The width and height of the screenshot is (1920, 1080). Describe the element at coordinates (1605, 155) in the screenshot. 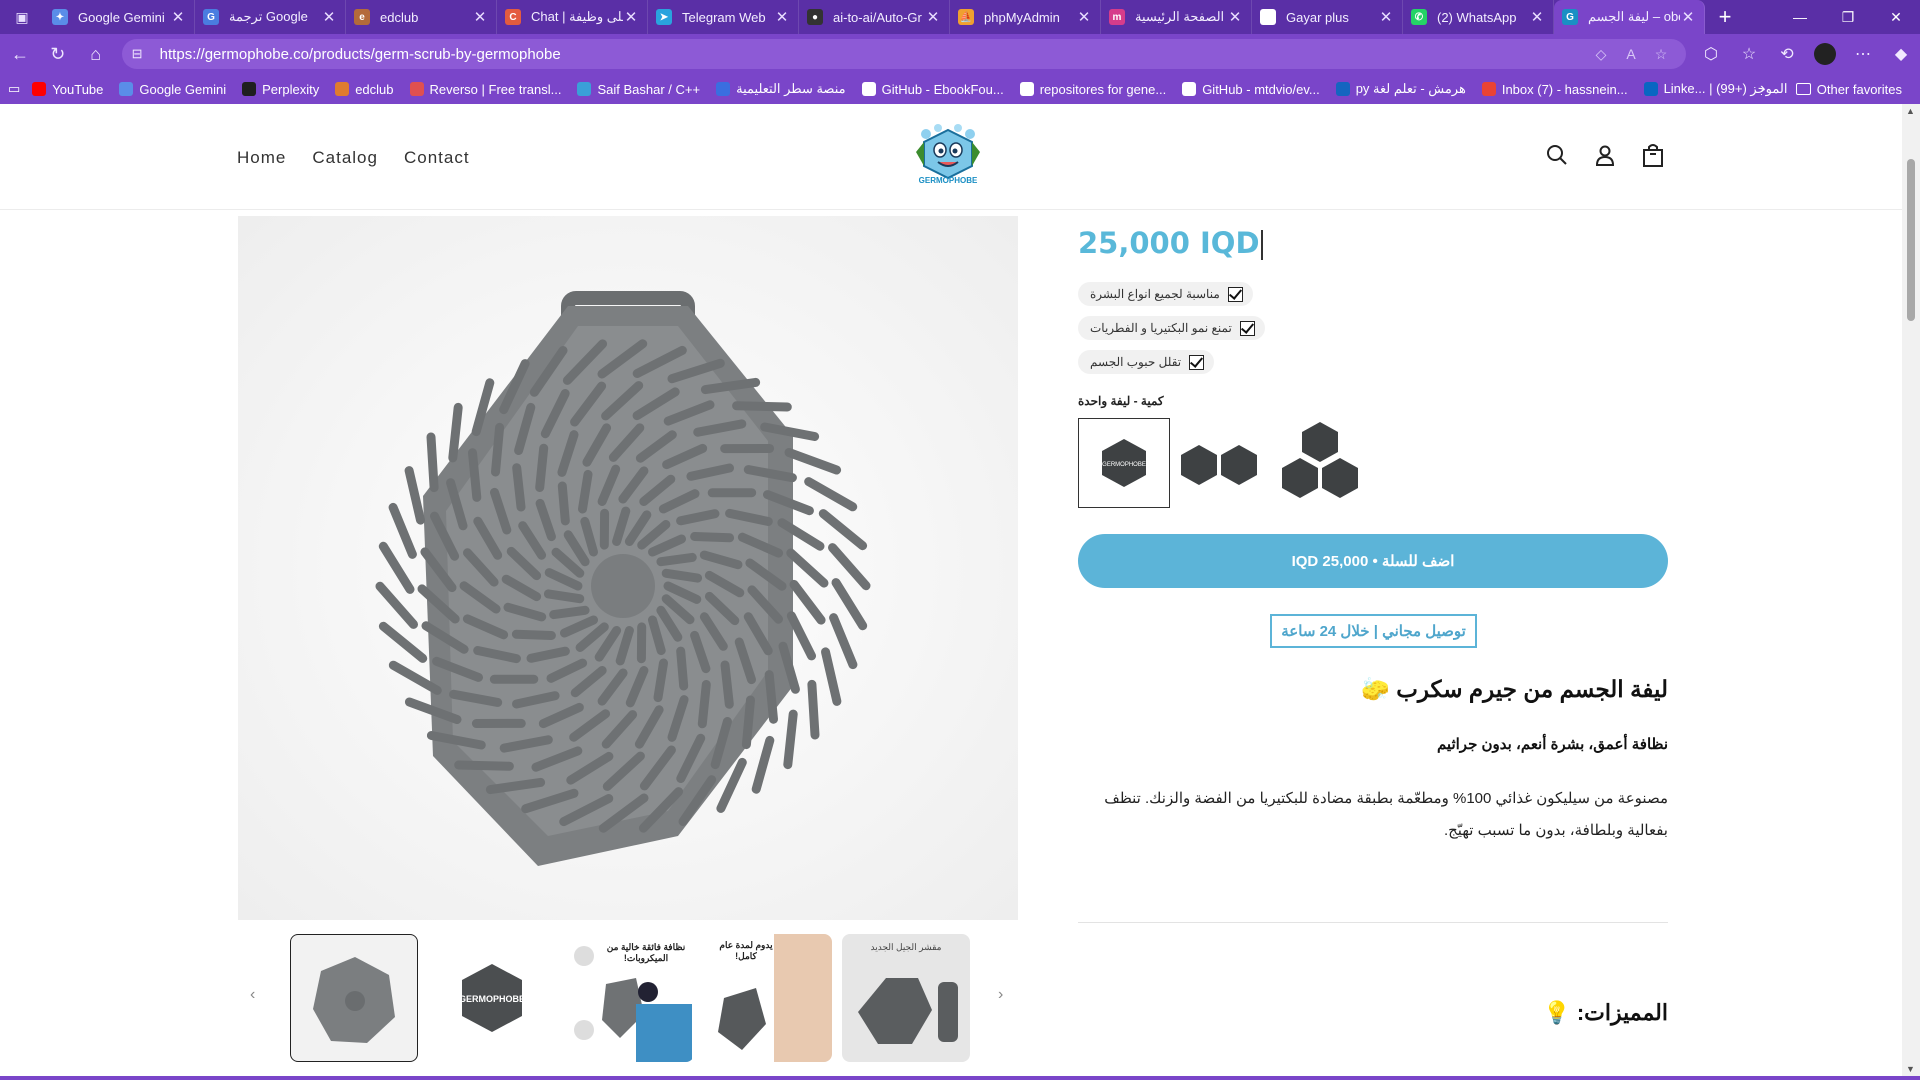

I see `account-icon` at that location.